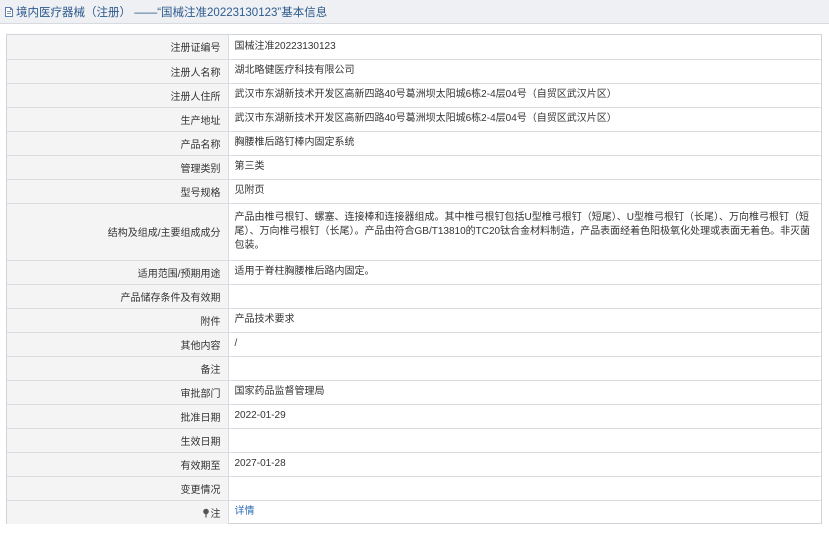 The image size is (829, 535). I want to click on table-row: 管理类别 第三类, so click(414, 167).